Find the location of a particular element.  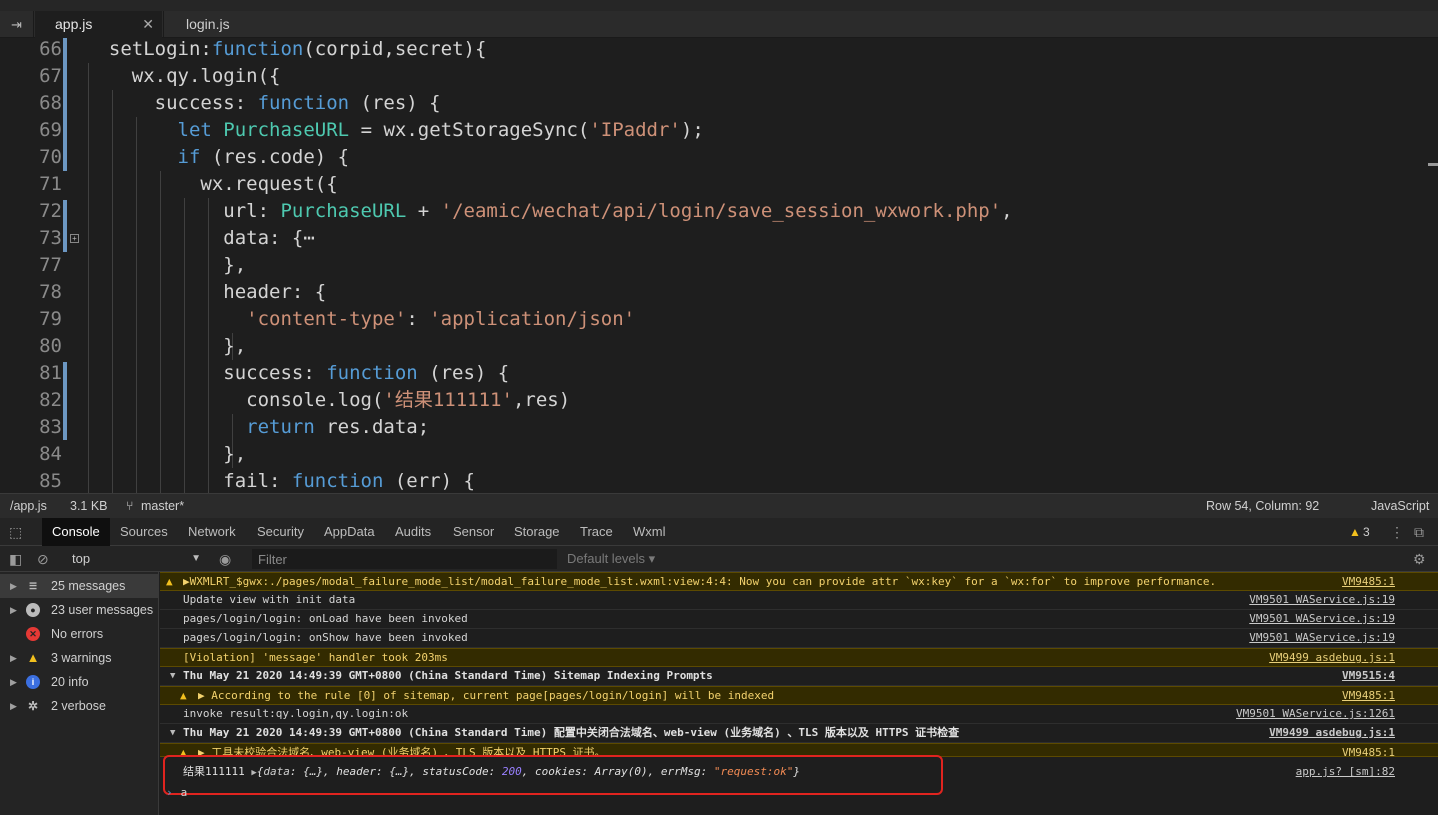

undock-icon: ⧉ is located at coordinates (1419, 532).